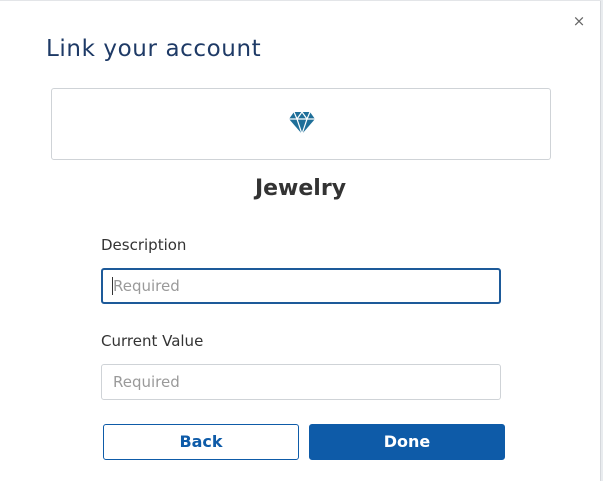 Image resolution: width=603 pixels, height=481 pixels. What do you see at coordinates (407, 442) in the screenshot?
I see `done-button: Done` at bounding box center [407, 442].